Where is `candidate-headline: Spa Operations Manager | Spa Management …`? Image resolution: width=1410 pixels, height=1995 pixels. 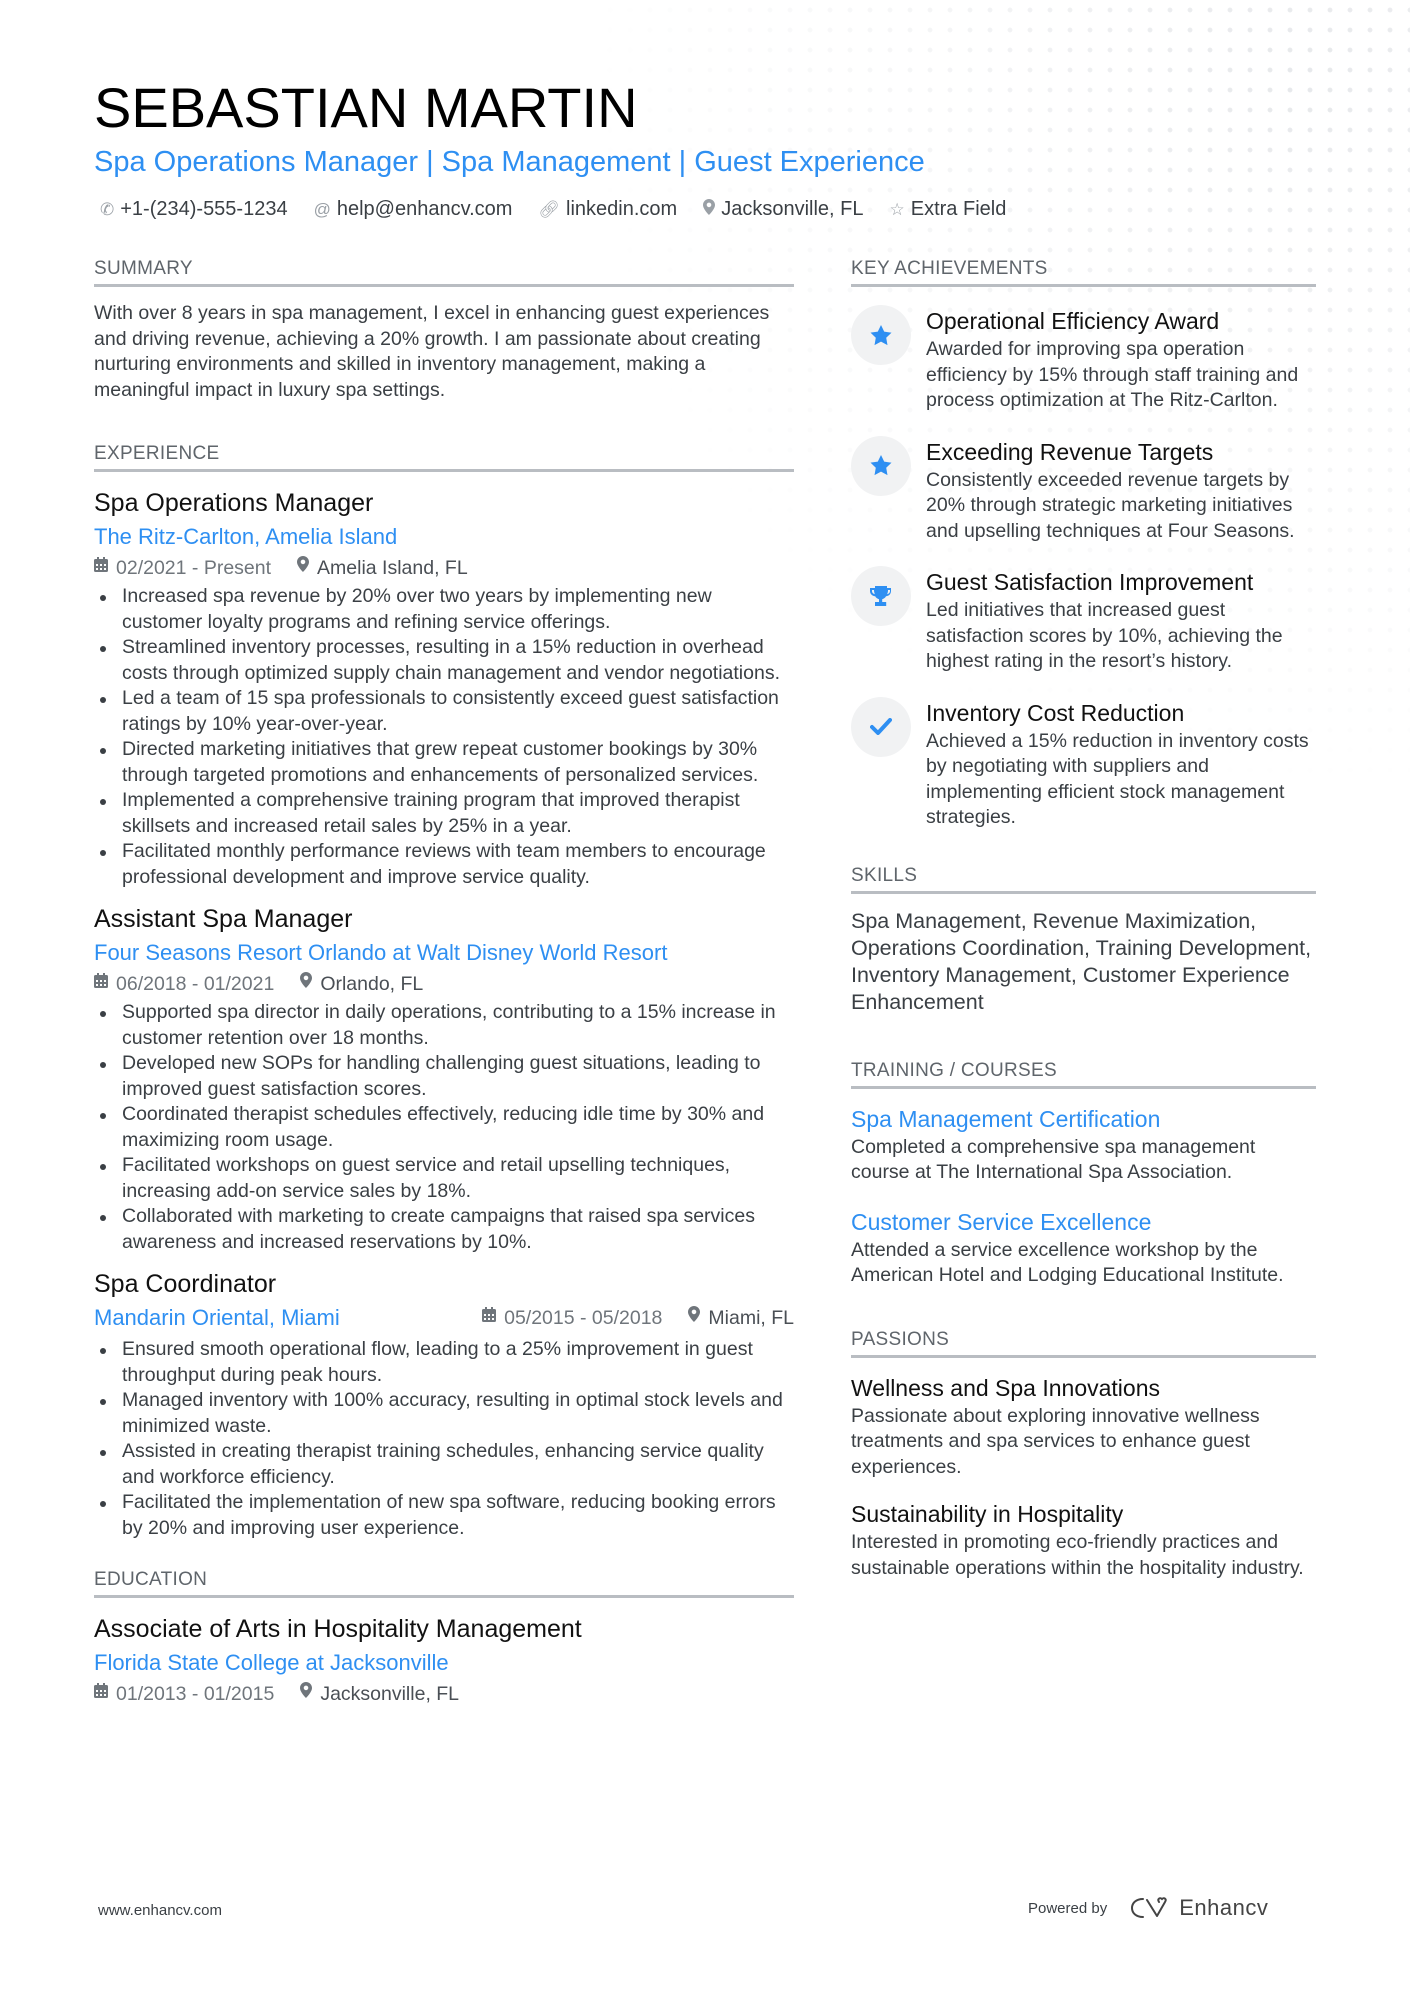
candidate-headline: Spa Operations Manager | Spa Management … is located at coordinates (509, 162).